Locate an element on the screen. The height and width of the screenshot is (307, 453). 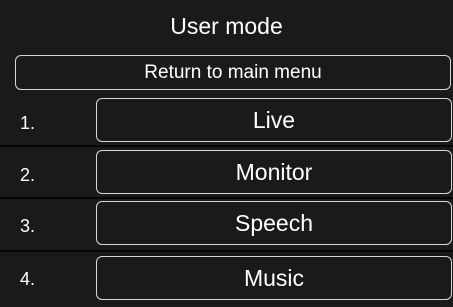
speech-mode-button: Speech is located at coordinates (274, 223).